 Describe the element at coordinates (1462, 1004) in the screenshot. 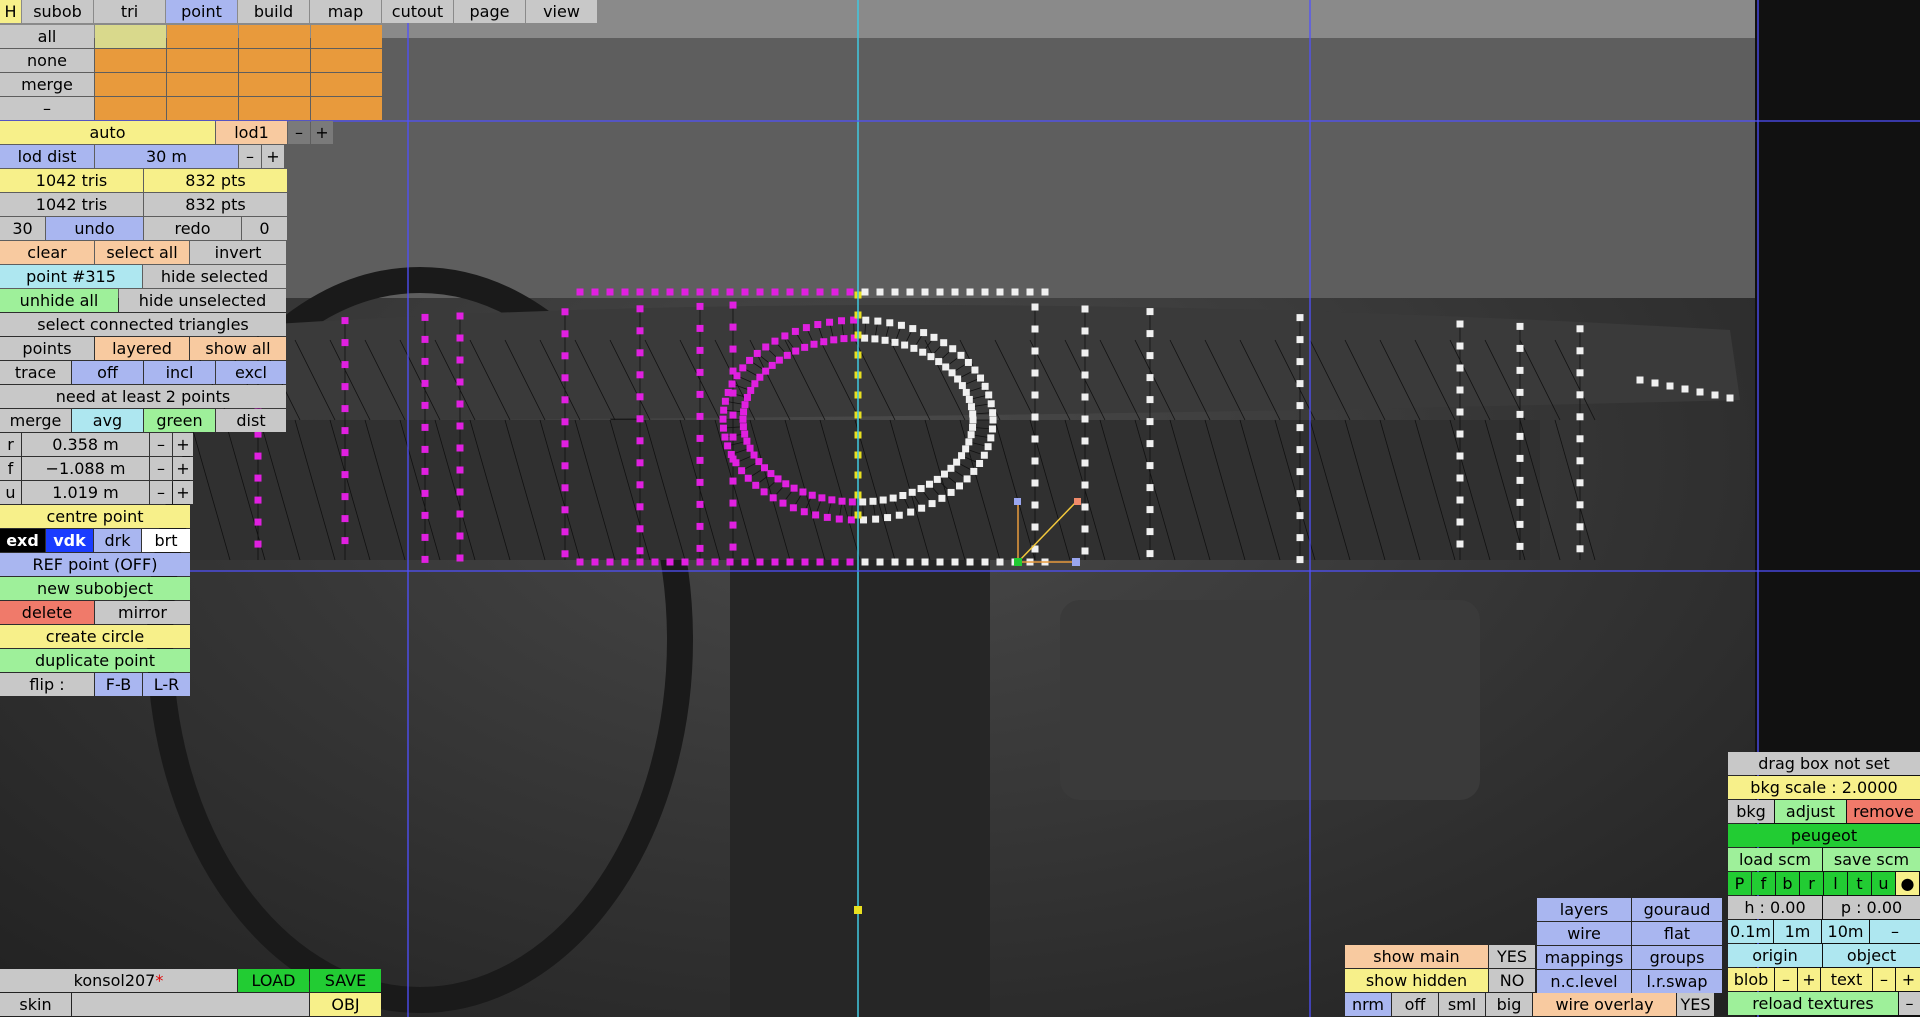

I see `sml-button: sml` at that location.